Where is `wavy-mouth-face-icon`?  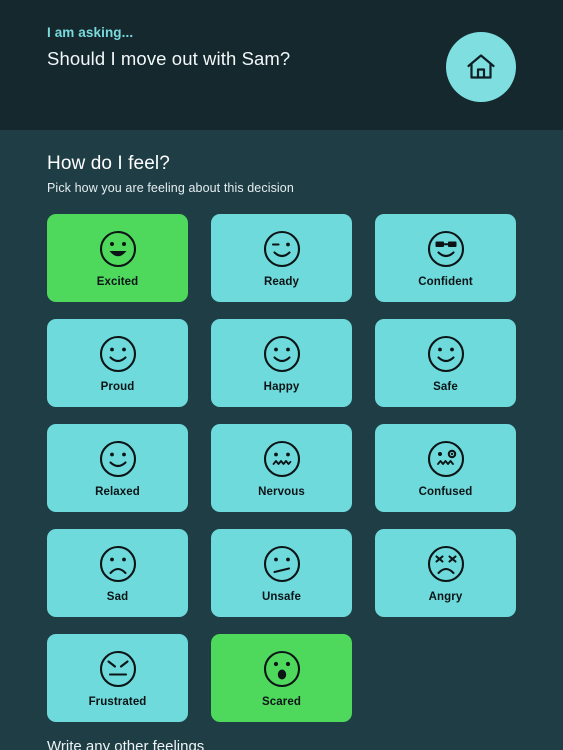 wavy-mouth-face-icon is located at coordinates (282, 459).